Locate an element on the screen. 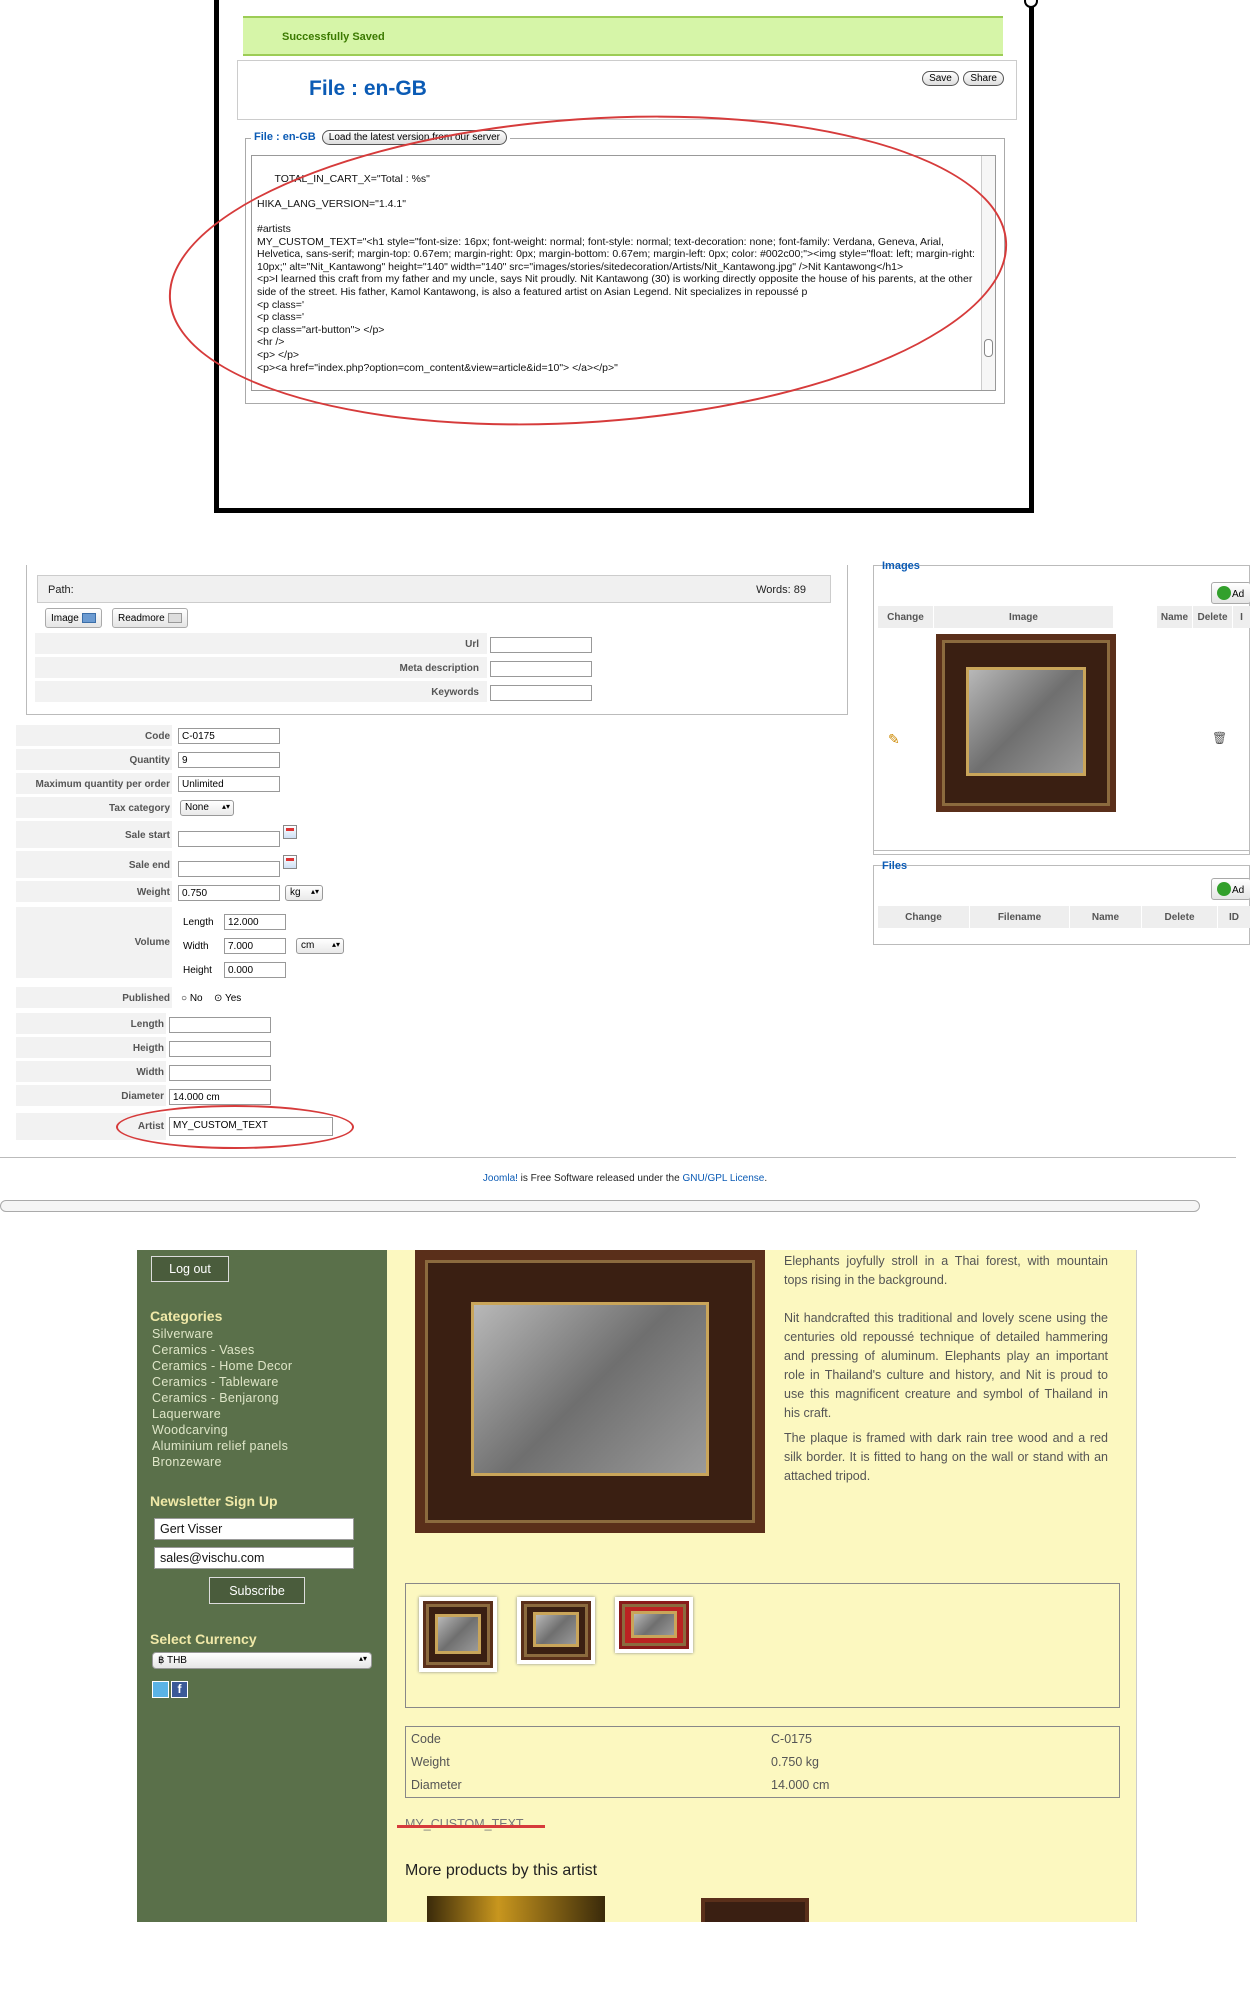  subscribe-button: Subscribe is located at coordinates (257, 1590).